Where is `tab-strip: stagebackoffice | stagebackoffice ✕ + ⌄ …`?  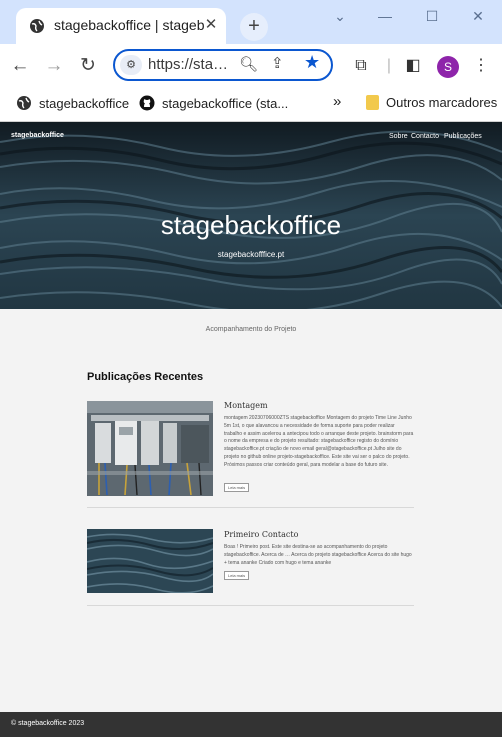 tab-strip: stagebackoffice | stagebackoffice ✕ + ⌄ … is located at coordinates (251, 22).